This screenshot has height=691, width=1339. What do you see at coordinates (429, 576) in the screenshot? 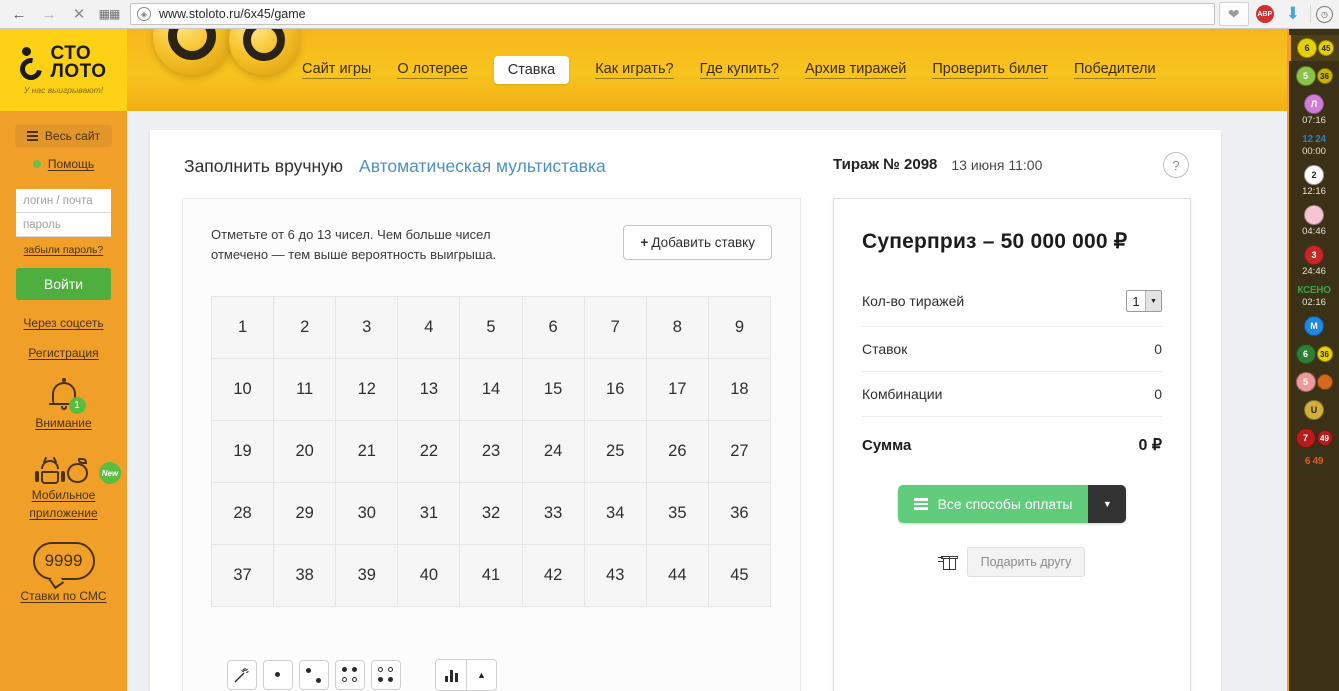
I see `number-cell-40: 40` at bounding box center [429, 576].